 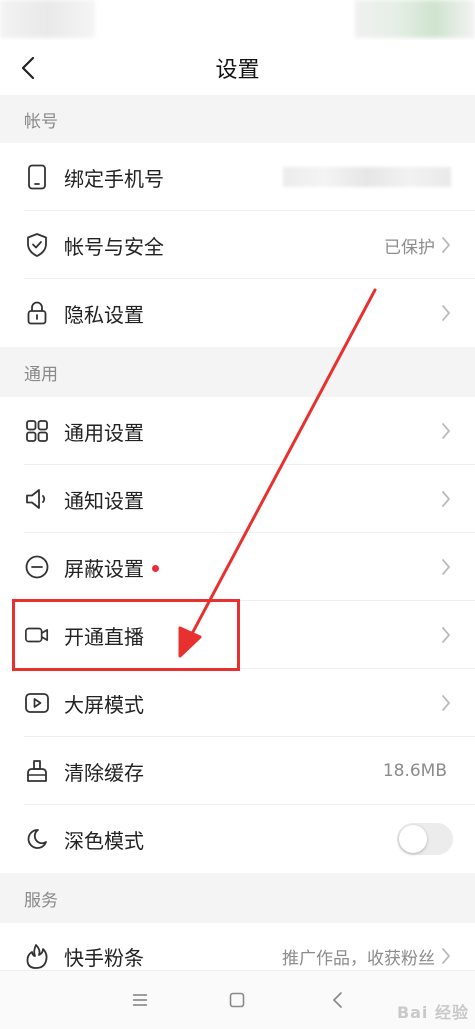 What do you see at coordinates (37, 567) in the screenshot?
I see `block-icon` at bounding box center [37, 567].